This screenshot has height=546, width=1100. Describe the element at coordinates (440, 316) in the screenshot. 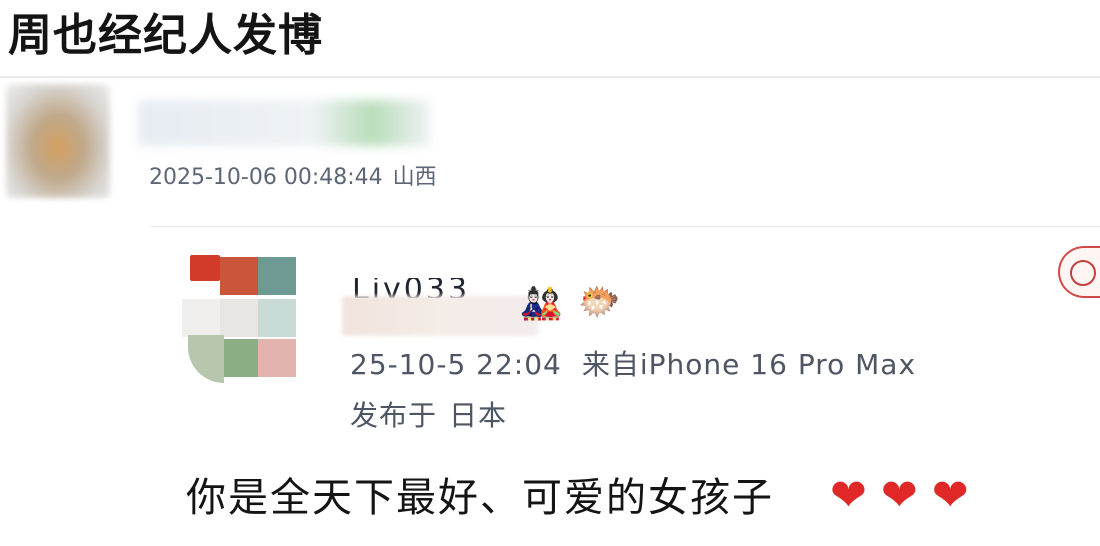

I see `reply-username-blurred` at that location.